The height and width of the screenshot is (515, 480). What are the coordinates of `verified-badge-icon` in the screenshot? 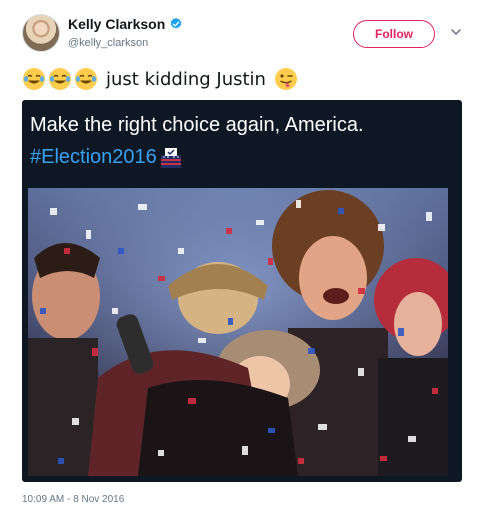 It's located at (176, 23).